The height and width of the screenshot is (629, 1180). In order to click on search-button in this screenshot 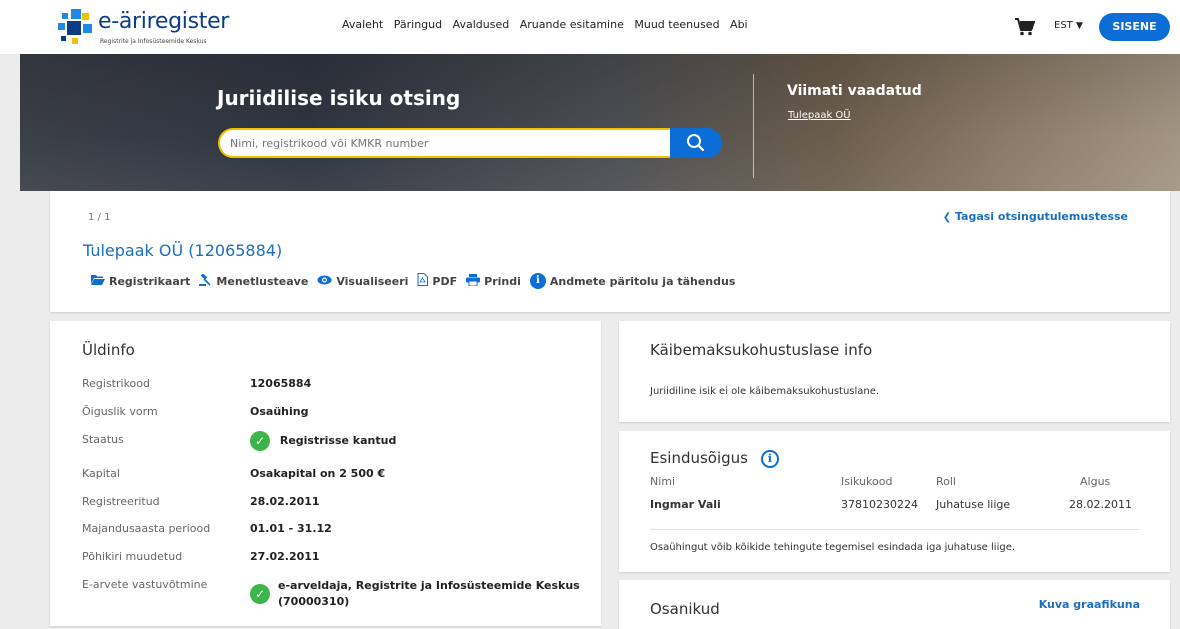, I will do `click(696, 143)`.